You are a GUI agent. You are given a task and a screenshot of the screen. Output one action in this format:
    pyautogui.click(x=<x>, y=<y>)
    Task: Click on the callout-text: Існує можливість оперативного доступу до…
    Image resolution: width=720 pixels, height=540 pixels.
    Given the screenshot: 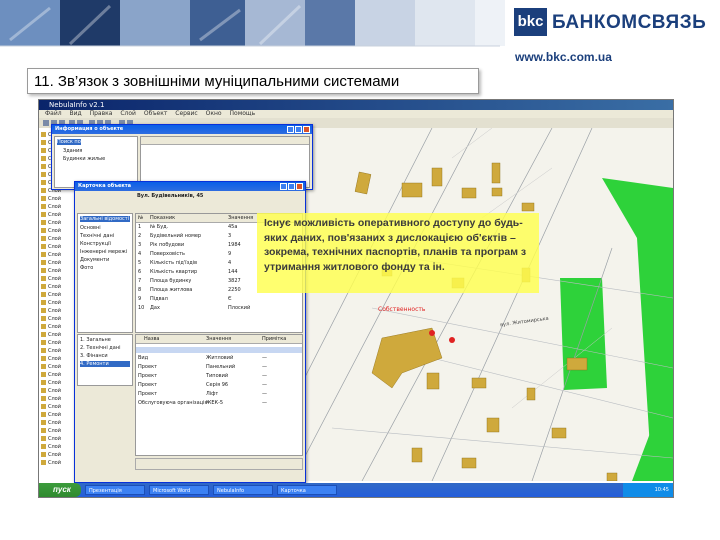 What is the action you would take?
    pyautogui.click(x=395, y=245)
    